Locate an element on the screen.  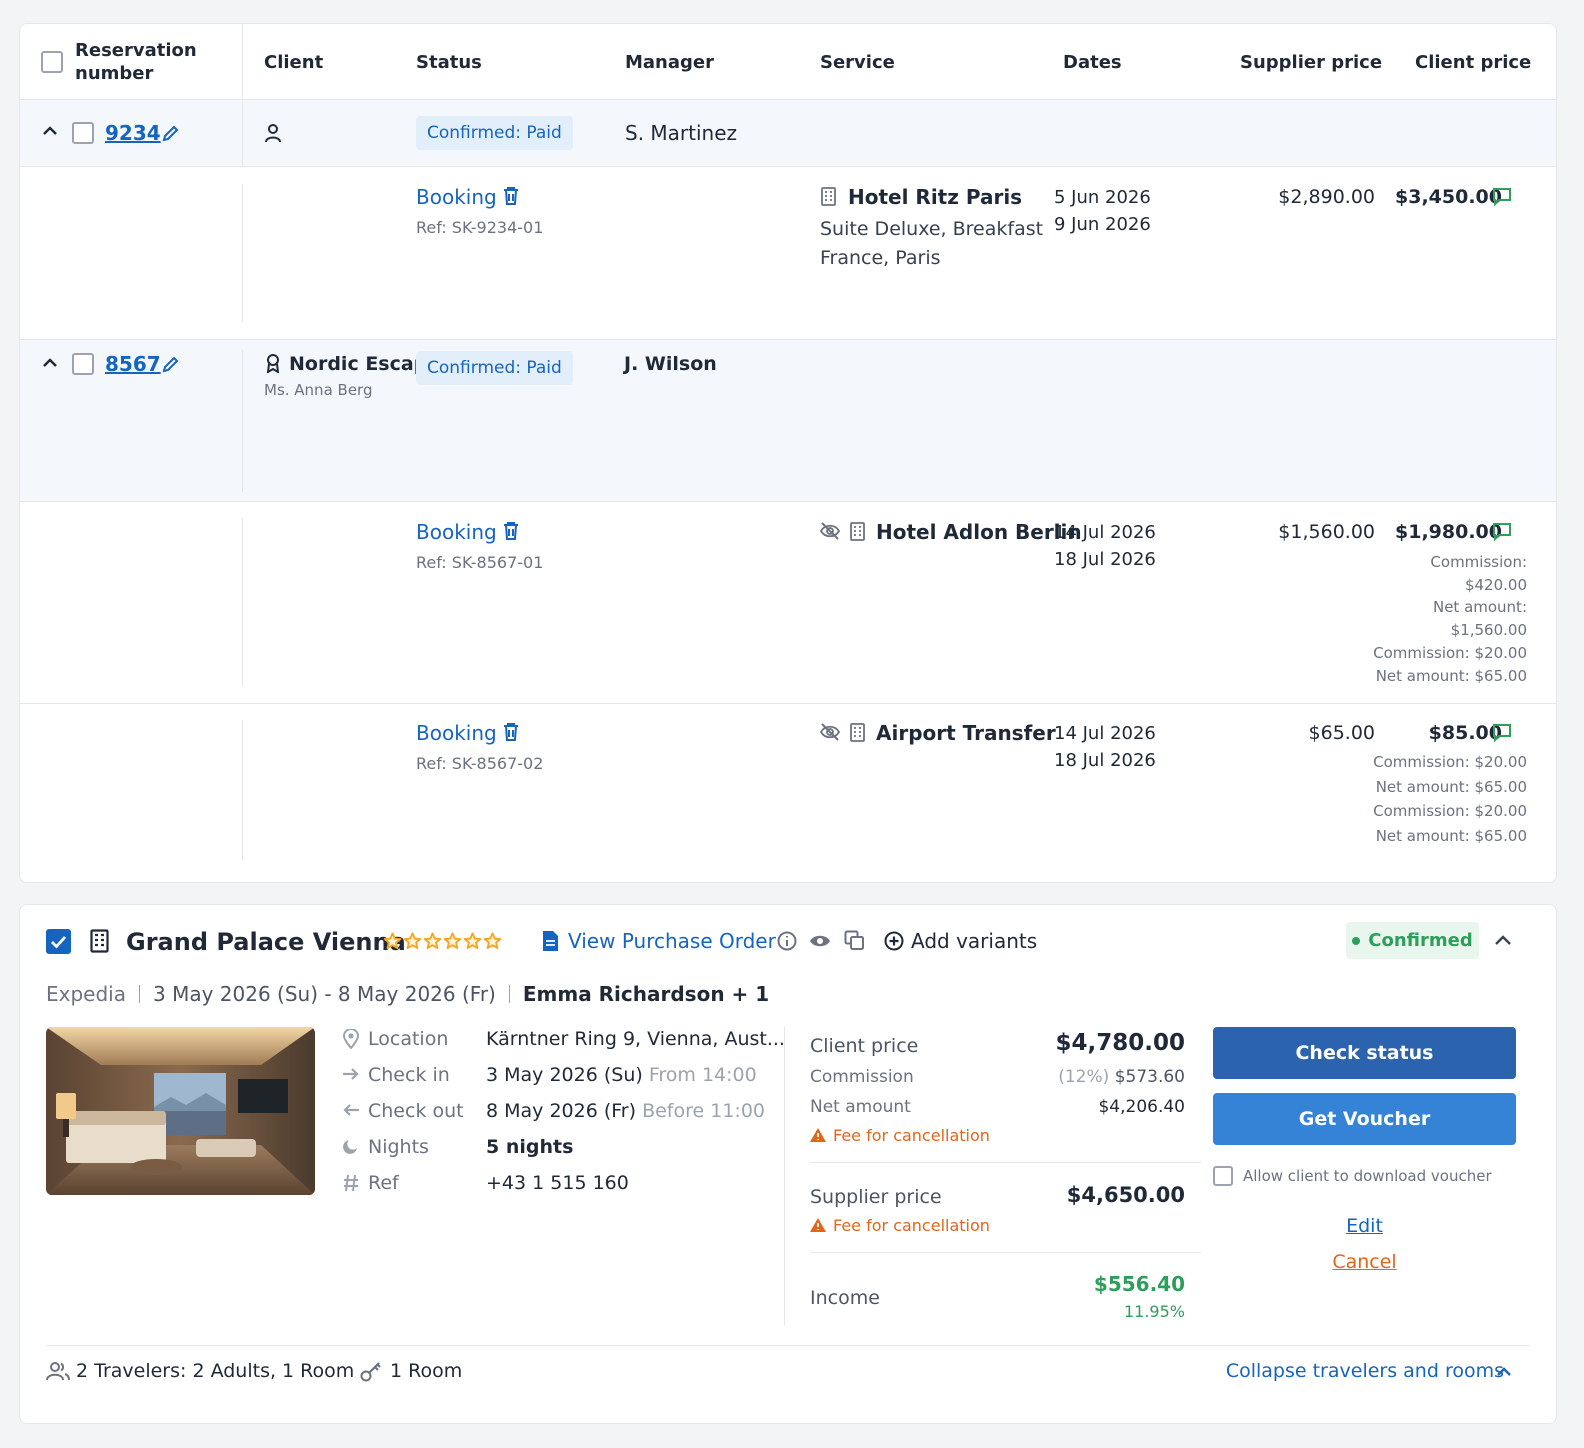
booking-ref: Ref: SK-8567-01 is located at coordinates (480, 562).